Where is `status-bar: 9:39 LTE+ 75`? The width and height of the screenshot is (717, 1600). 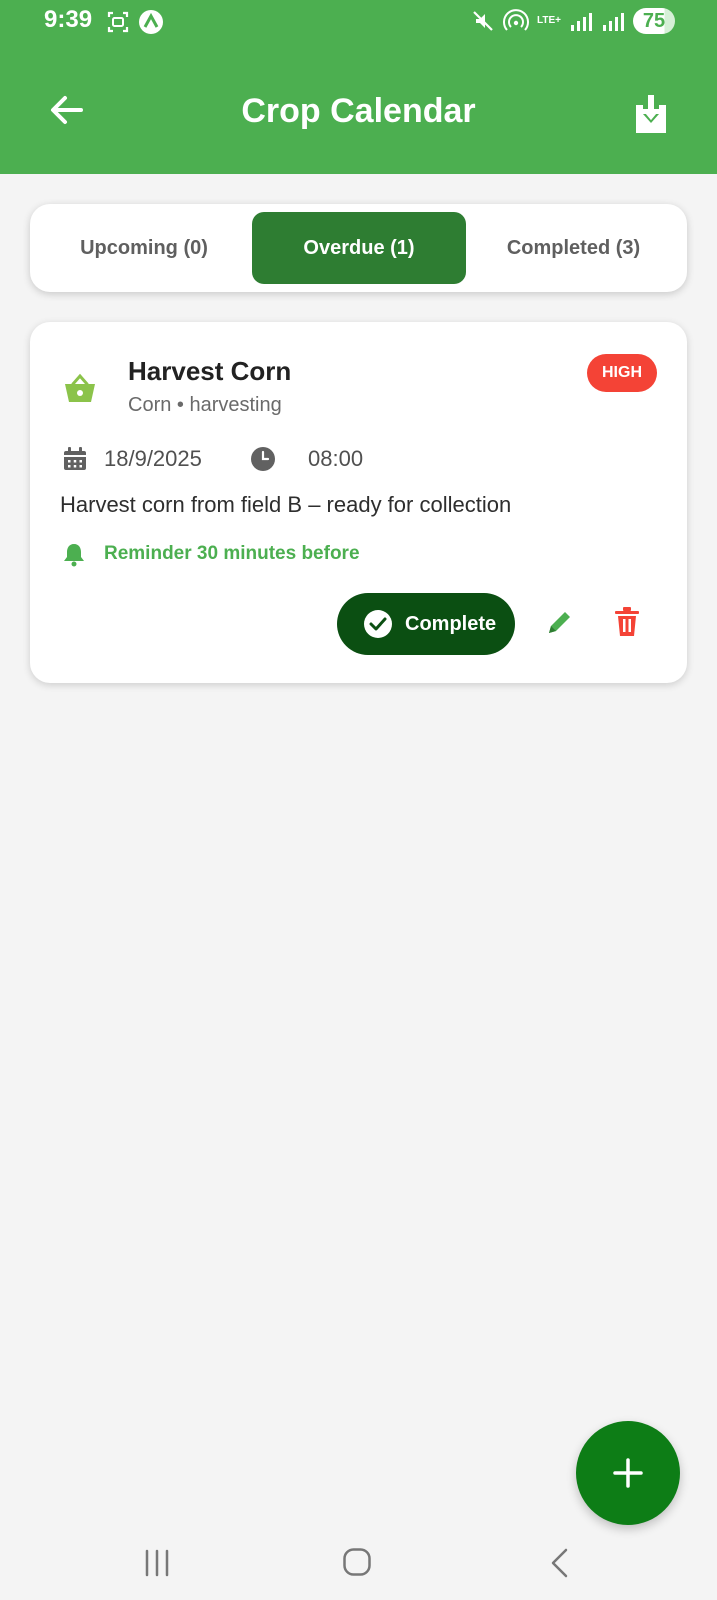
status-bar: 9:39 LTE+ 75 is located at coordinates (358, 21).